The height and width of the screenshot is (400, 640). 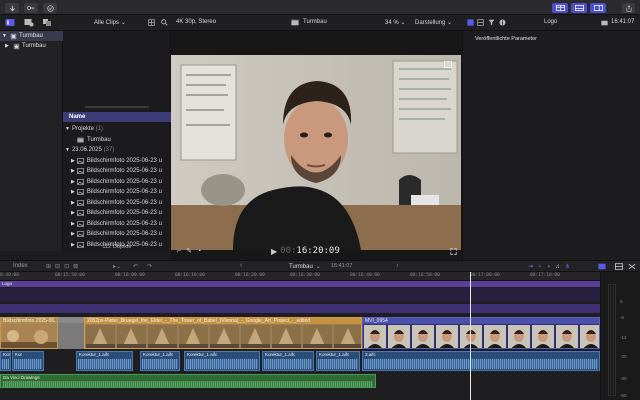 I want to click on viewer-overlay-icon, so click(x=448, y=64).